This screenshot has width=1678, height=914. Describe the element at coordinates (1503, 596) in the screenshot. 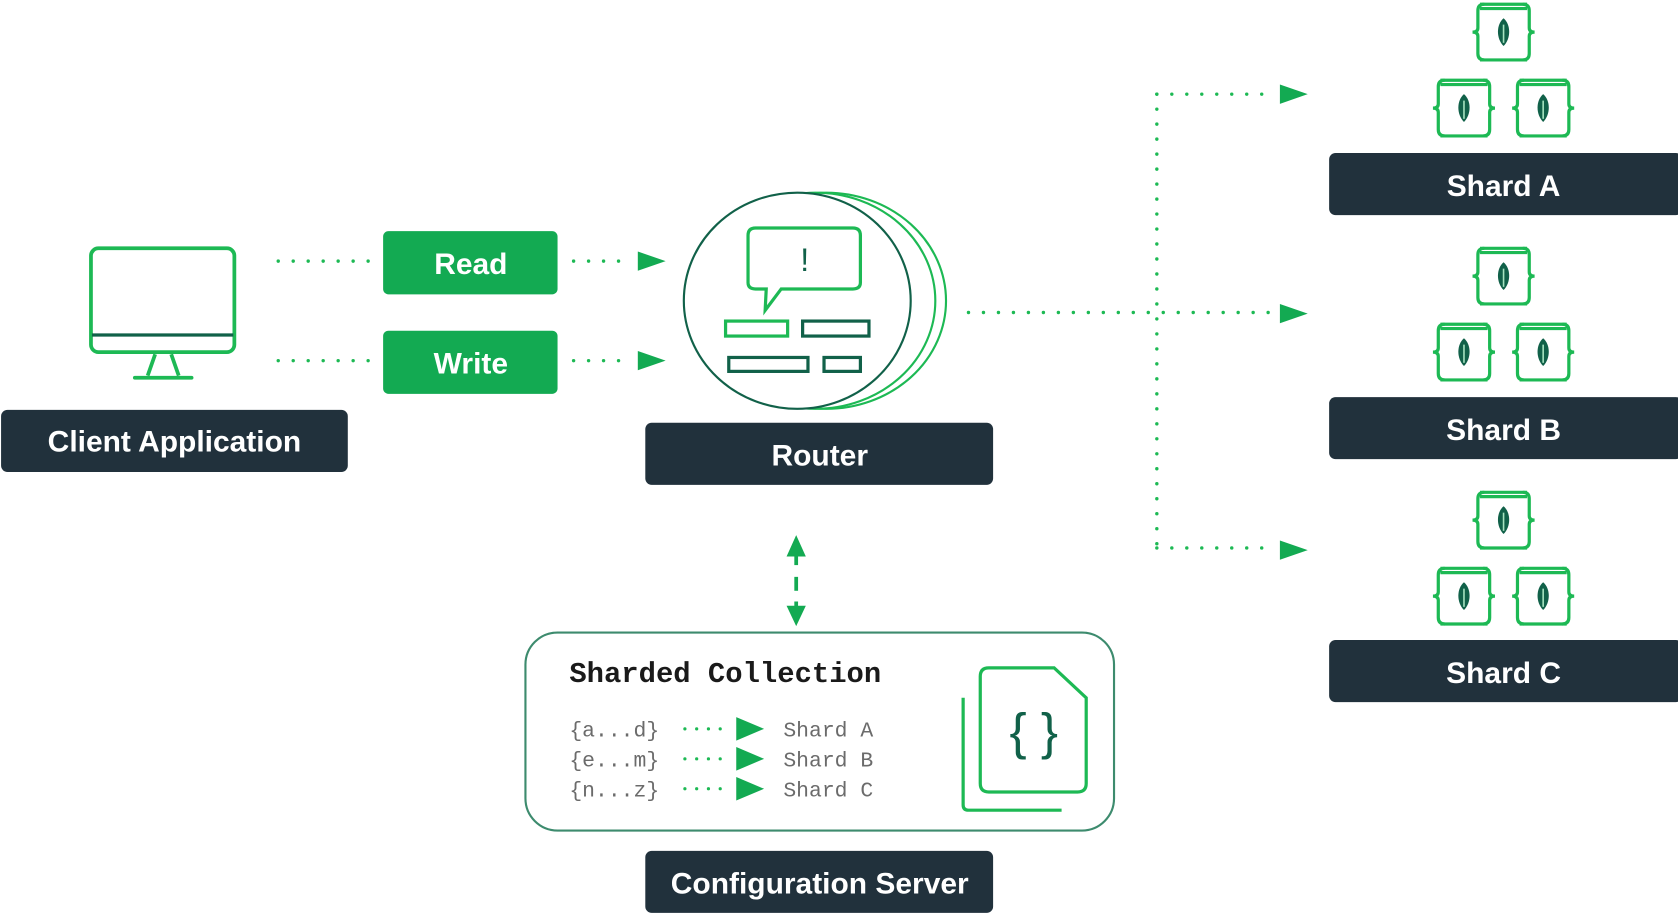

I see `shard-c: Shard C` at that location.